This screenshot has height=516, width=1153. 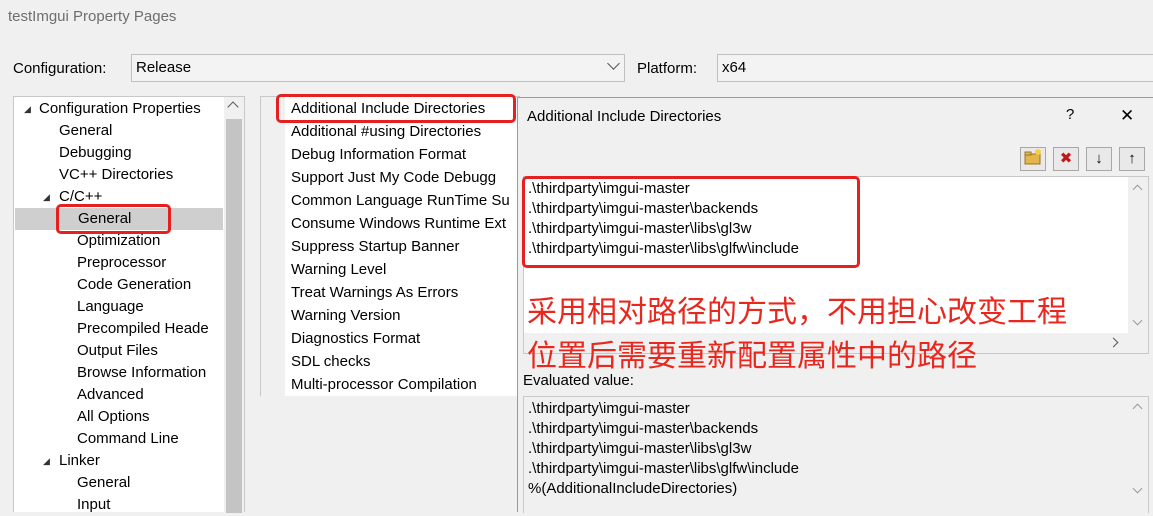 I want to click on platform-label: Platform:, so click(x=667, y=68).